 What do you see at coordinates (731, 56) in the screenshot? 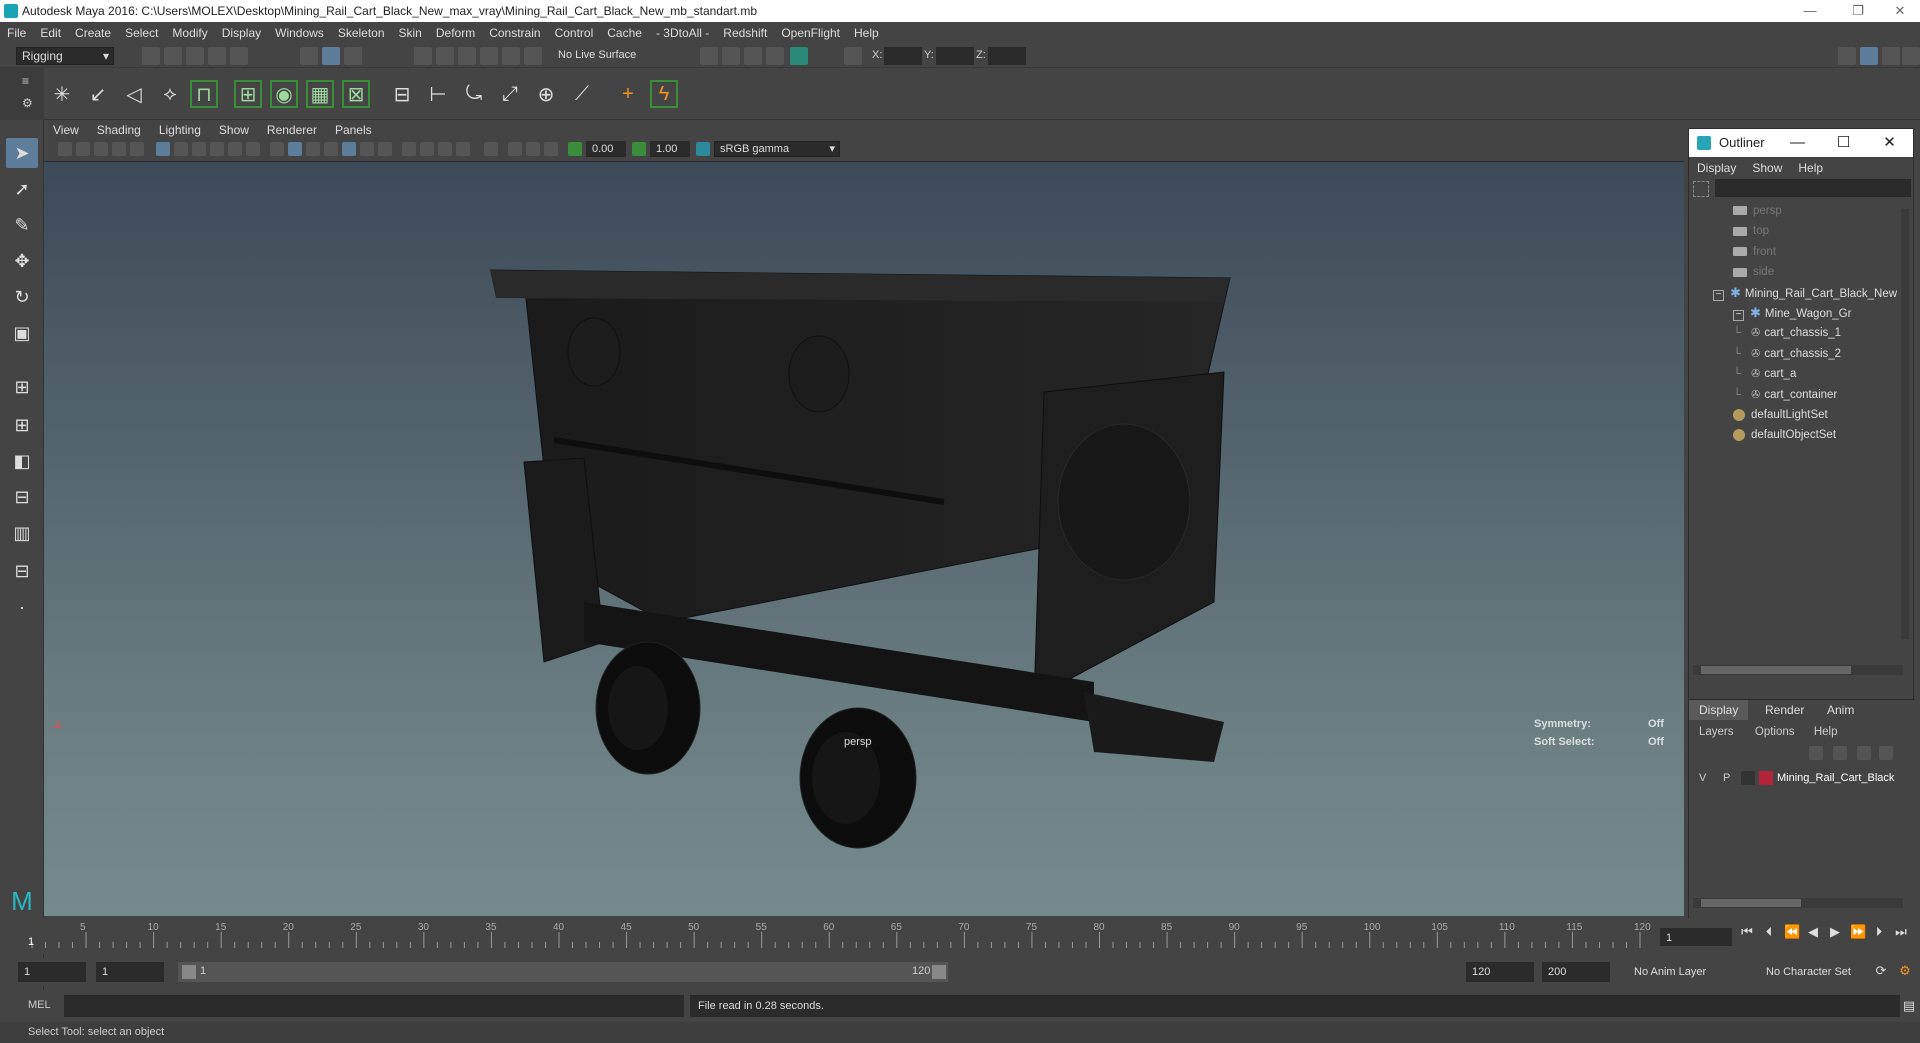
I see `ipr-render-icon` at bounding box center [731, 56].